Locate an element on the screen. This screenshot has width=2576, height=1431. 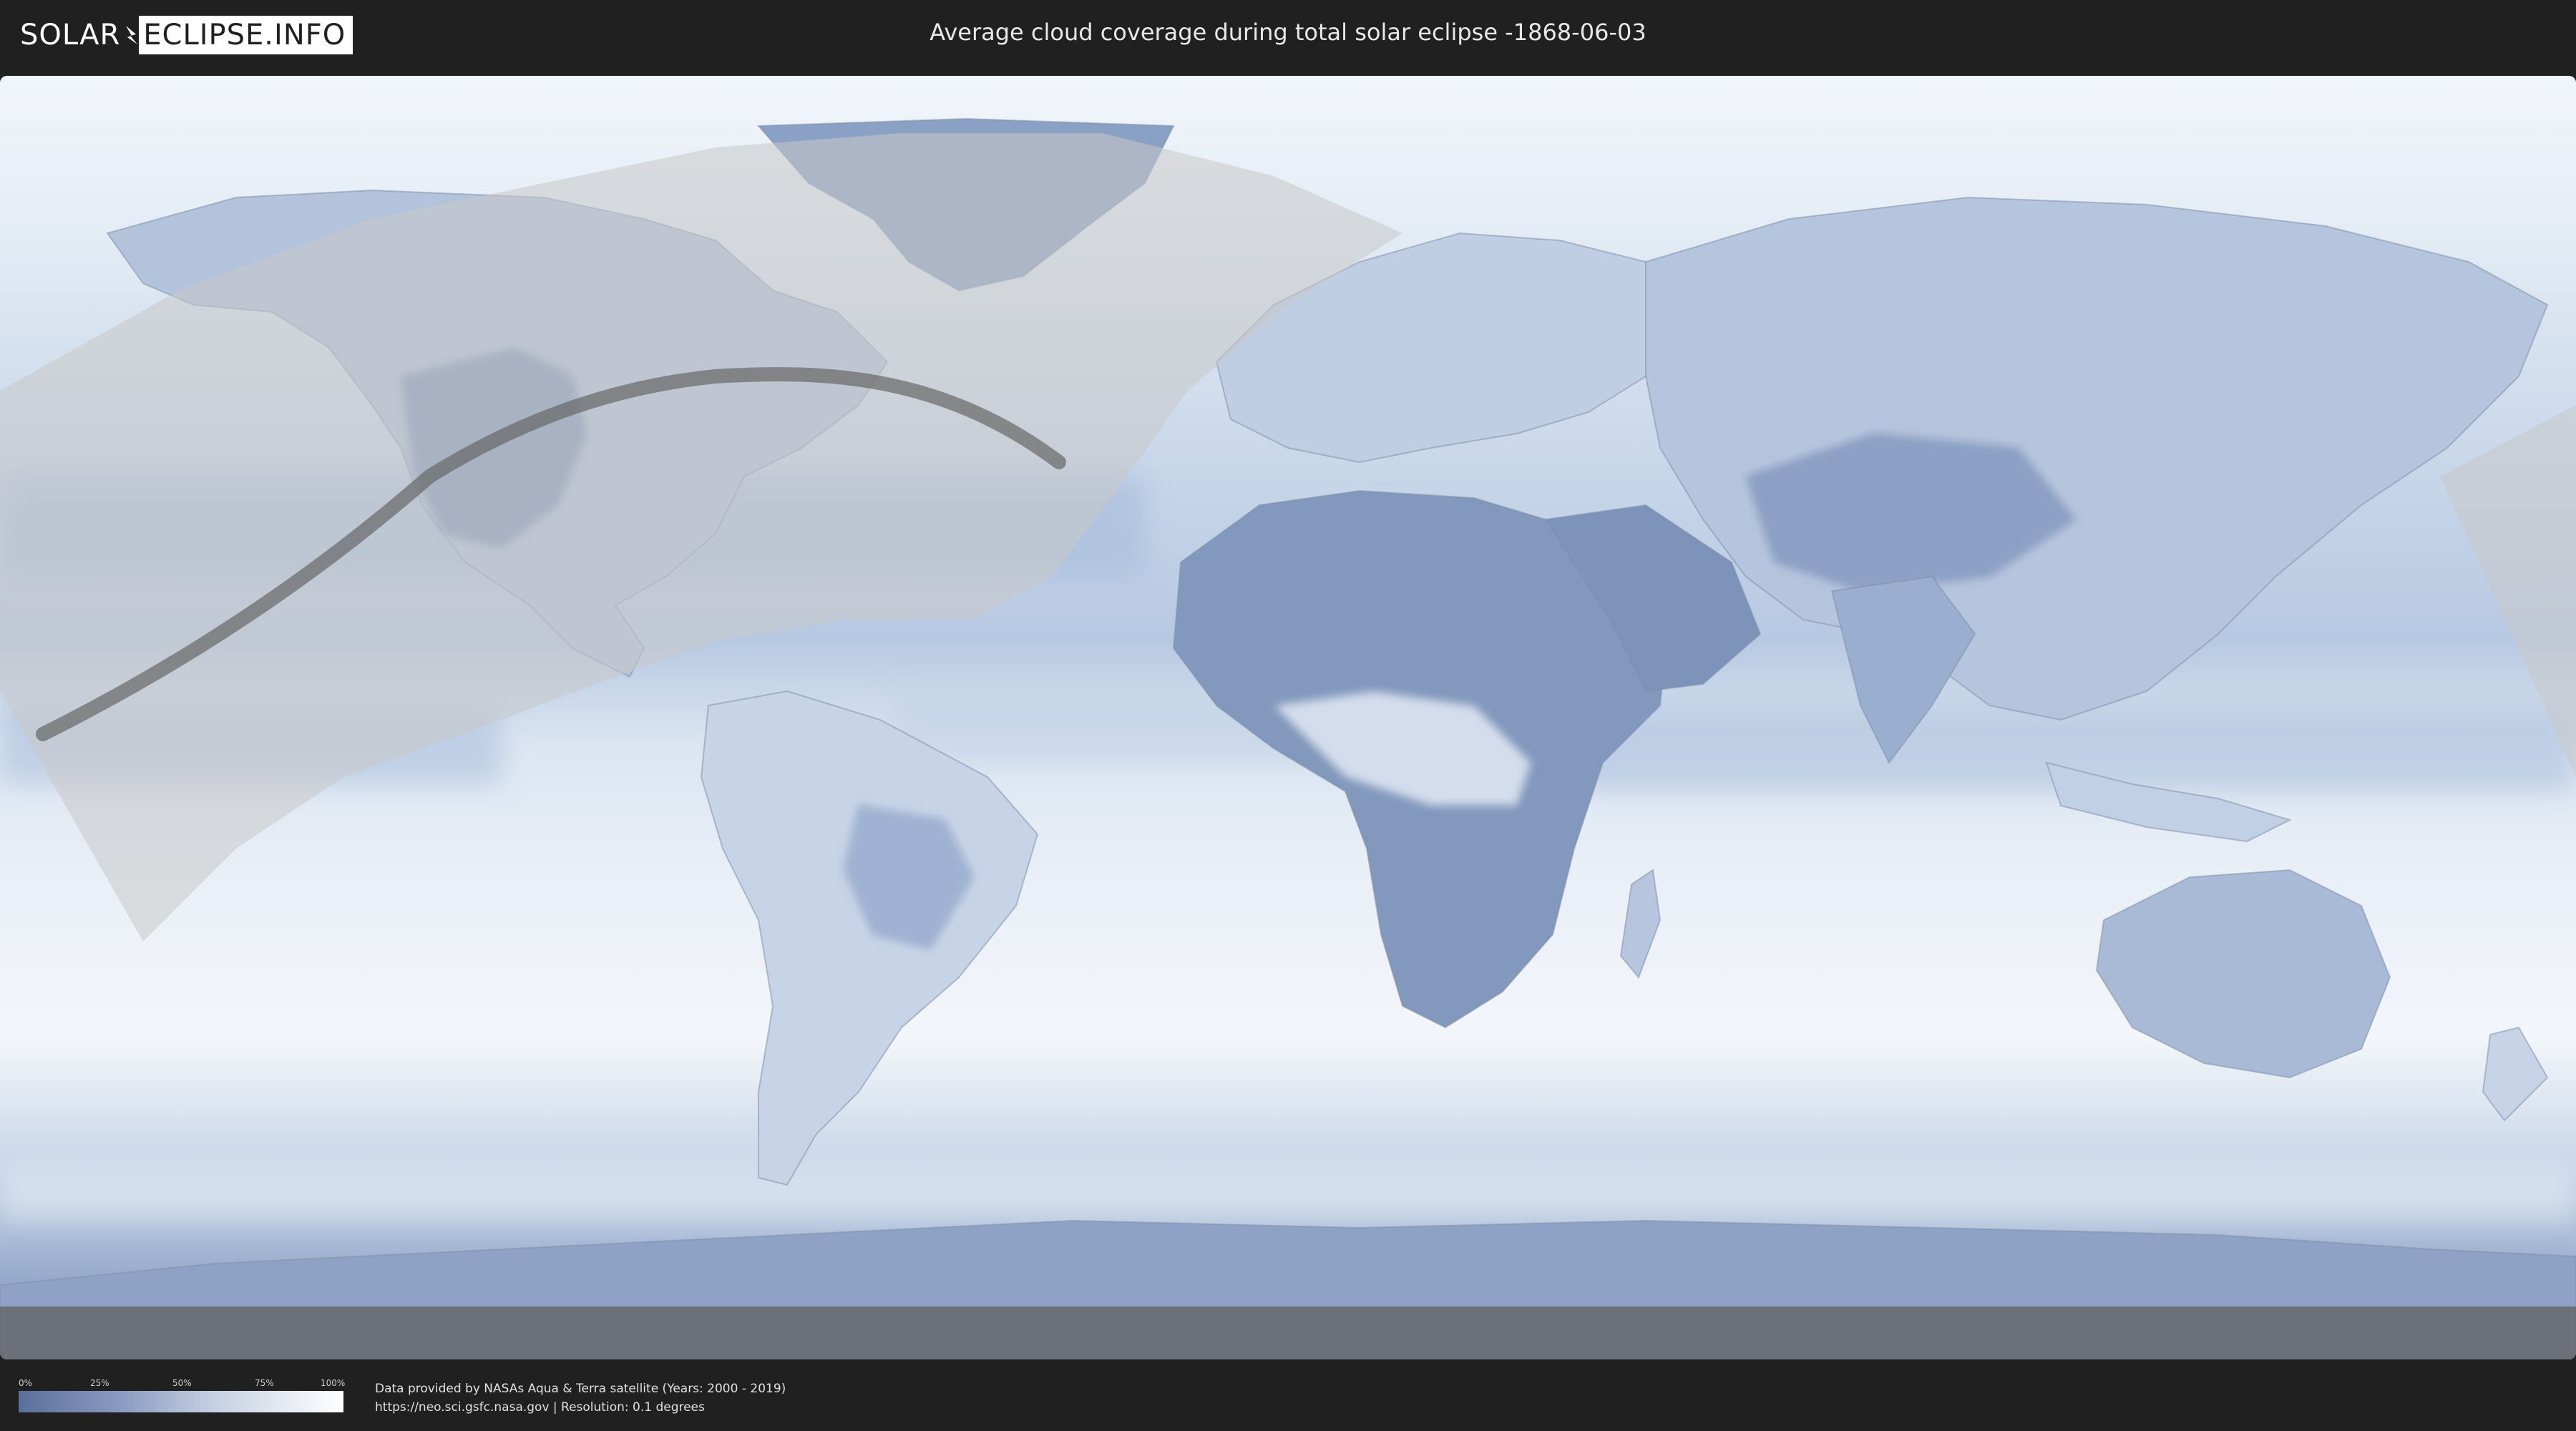
legend-ticks: 0% 25% 50% 75% 100% is located at coordinates (182, 1384).